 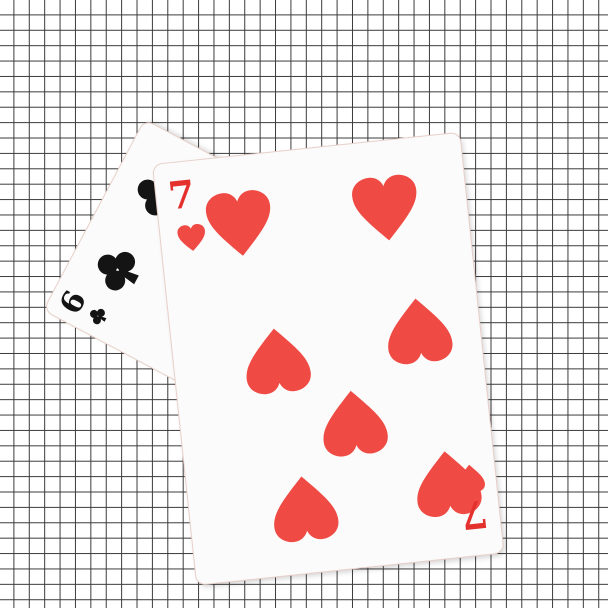 What do you see at coordinates (475, 515) in the screenshot?
I see `card-rank-inverted: 7` at bounding box center [475, 515].